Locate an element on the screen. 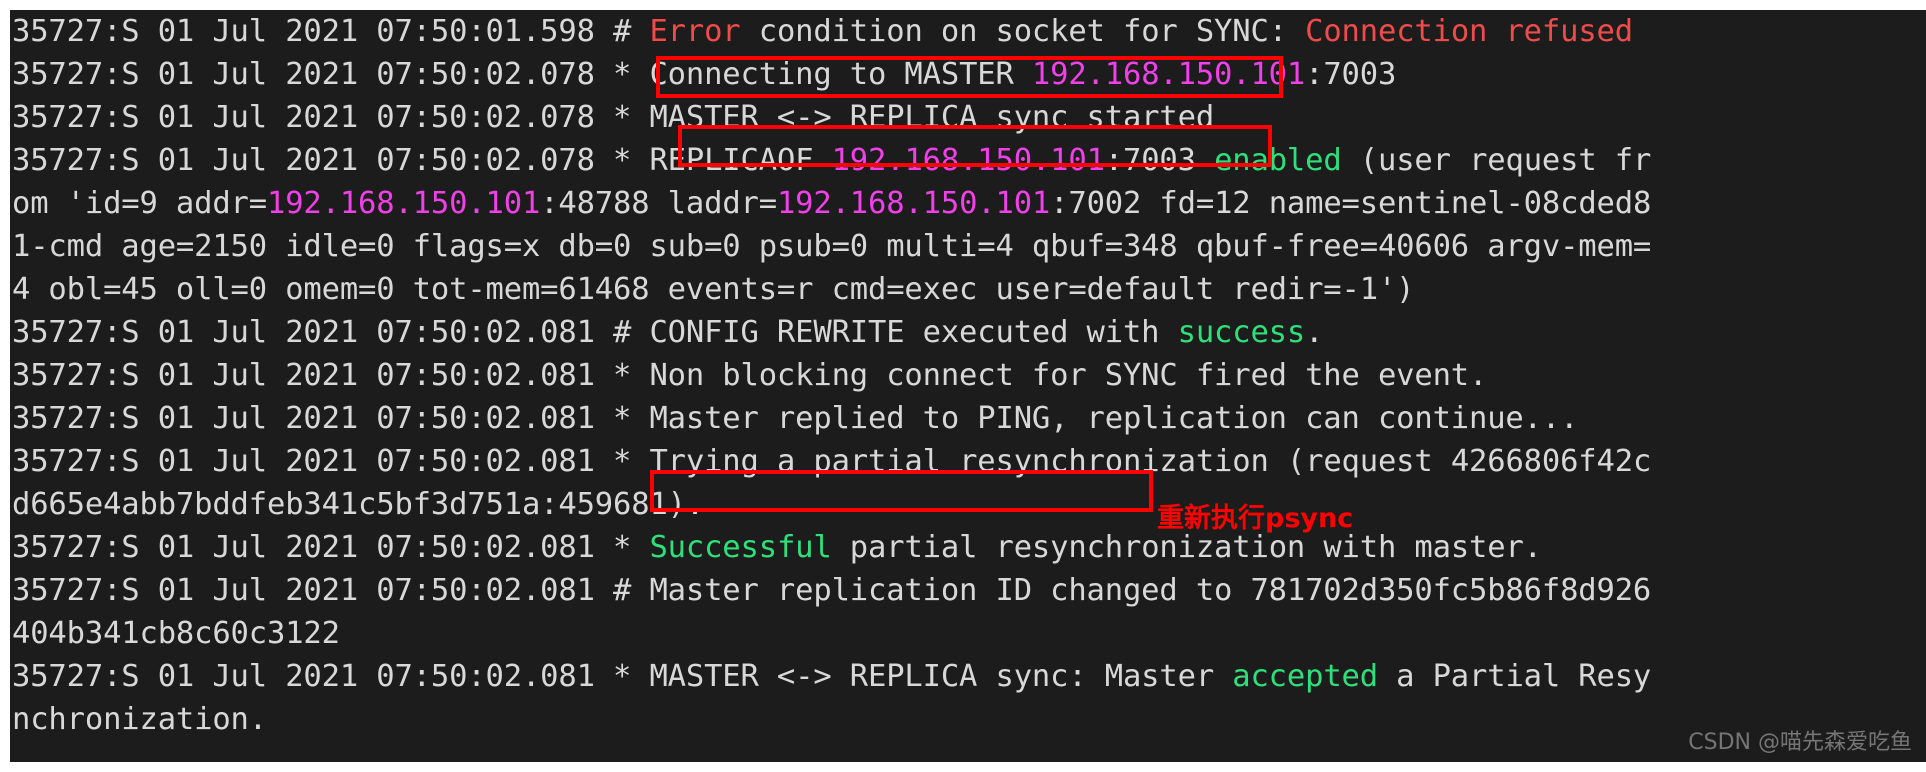 Image resolution: width=1926 pixels, height=772 pixels. log-segment: Trying a partial resynchronization is located at coordinates (959, 461).